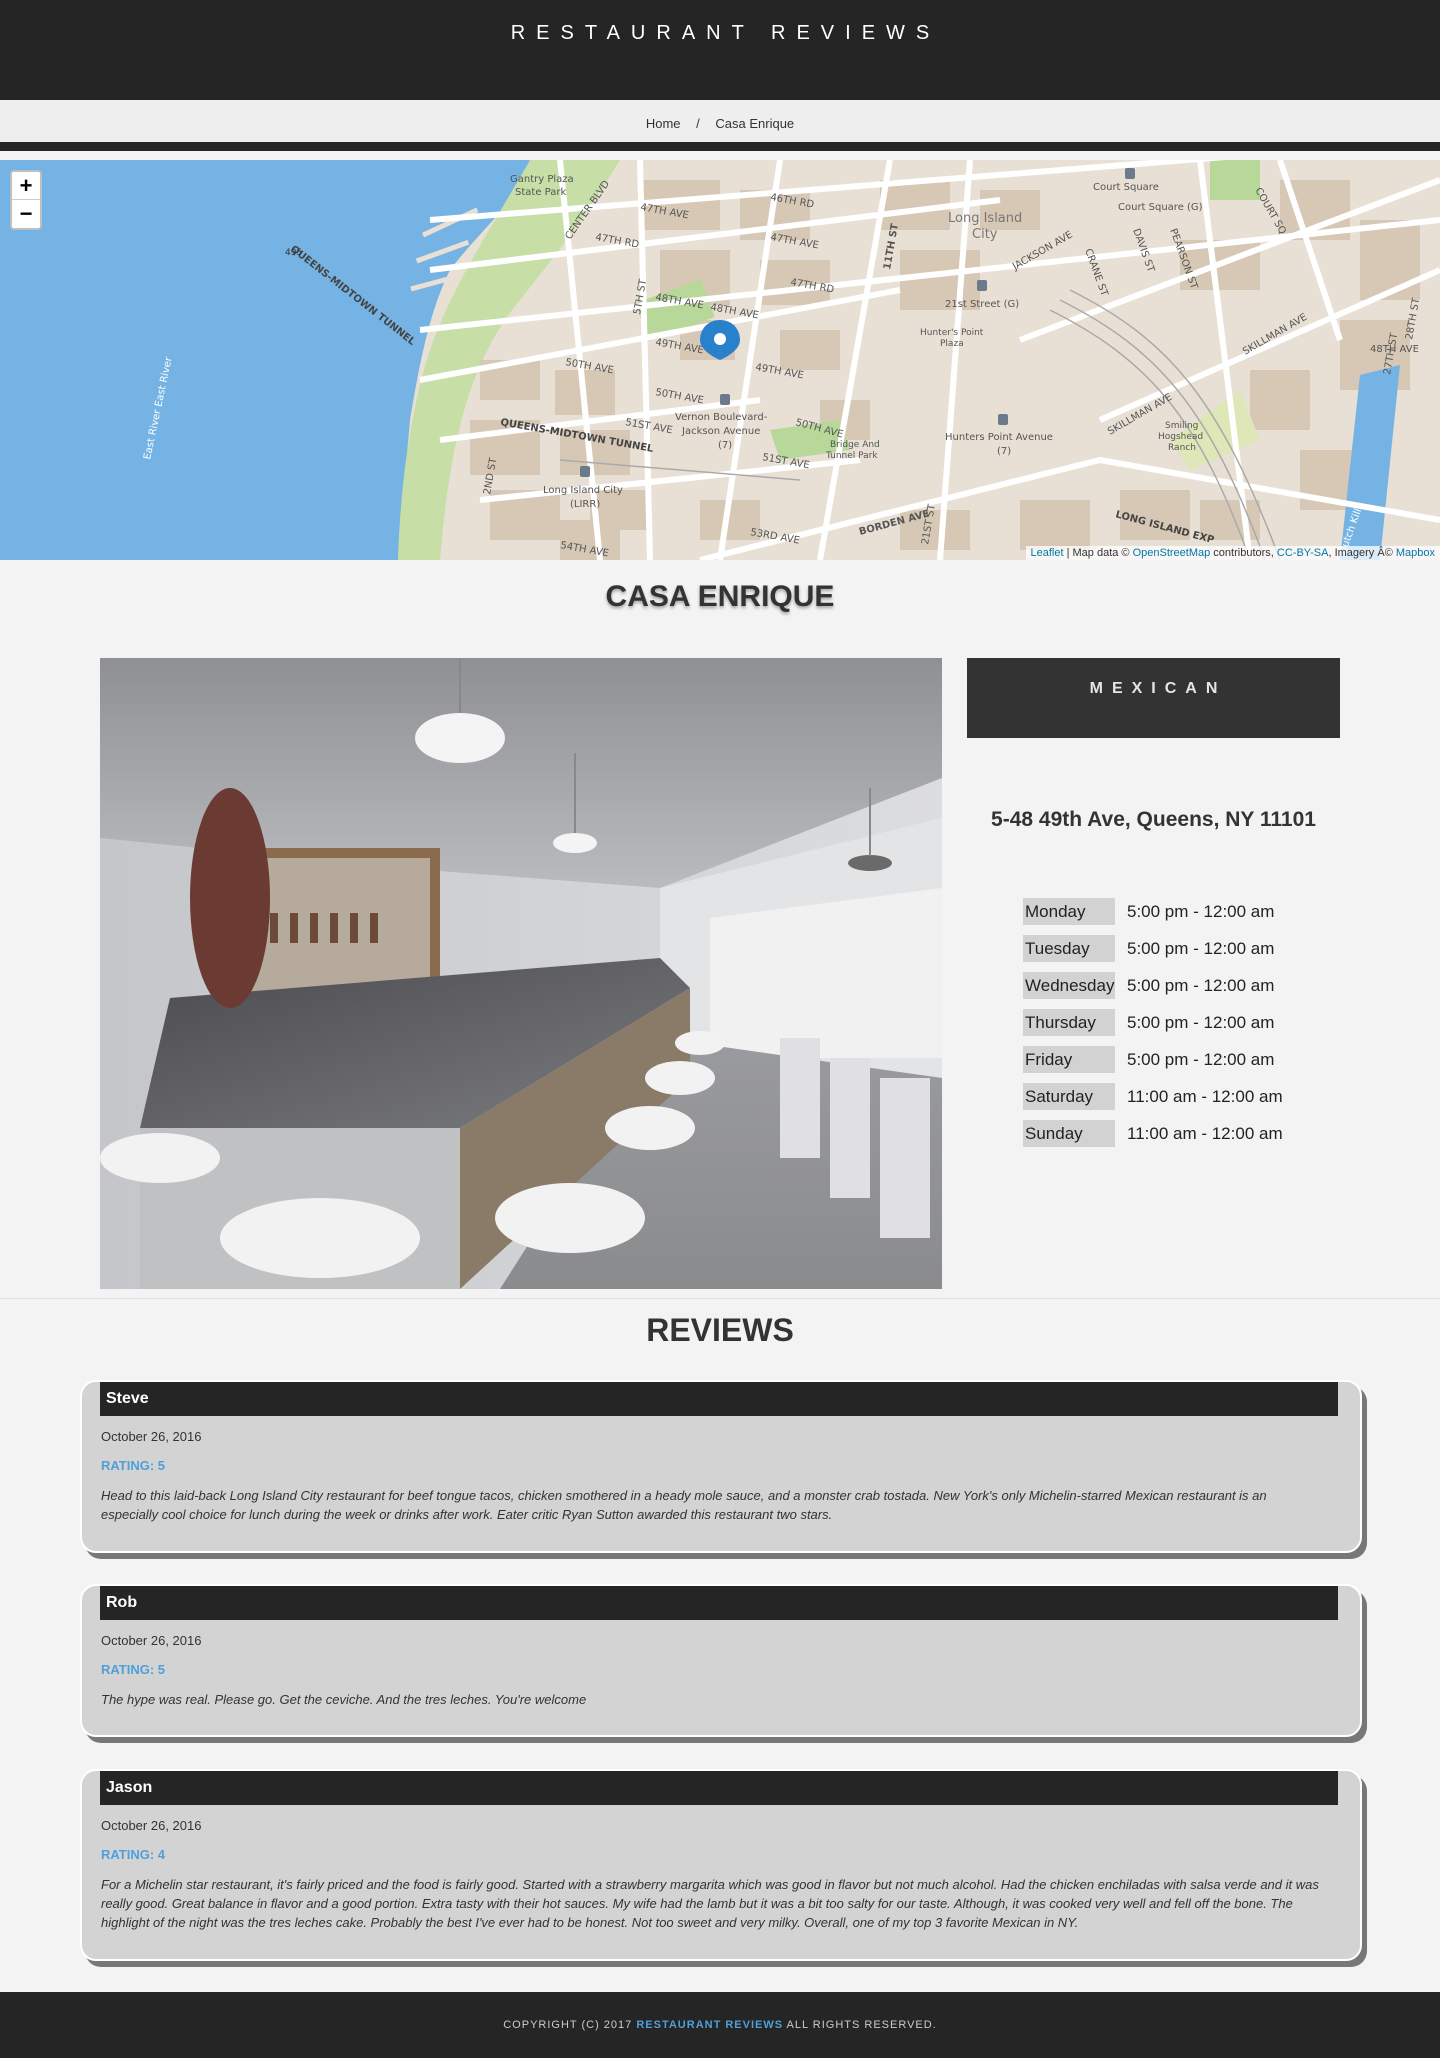 The image size is (1440, 2058). I want to click on map-label-gantry: Gantry Plaza, so click(542, 179).